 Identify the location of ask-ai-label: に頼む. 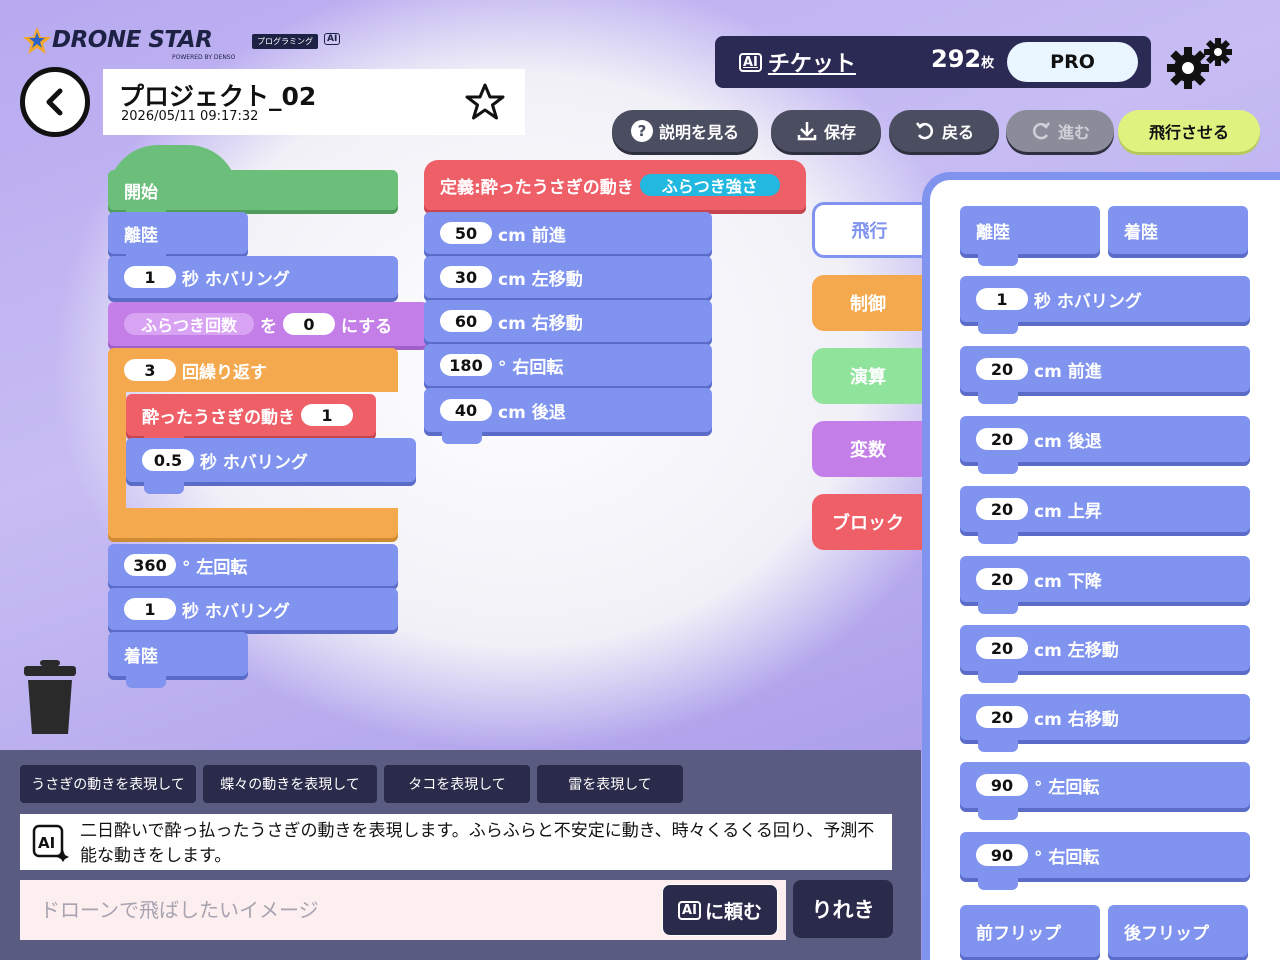
(733, 911).